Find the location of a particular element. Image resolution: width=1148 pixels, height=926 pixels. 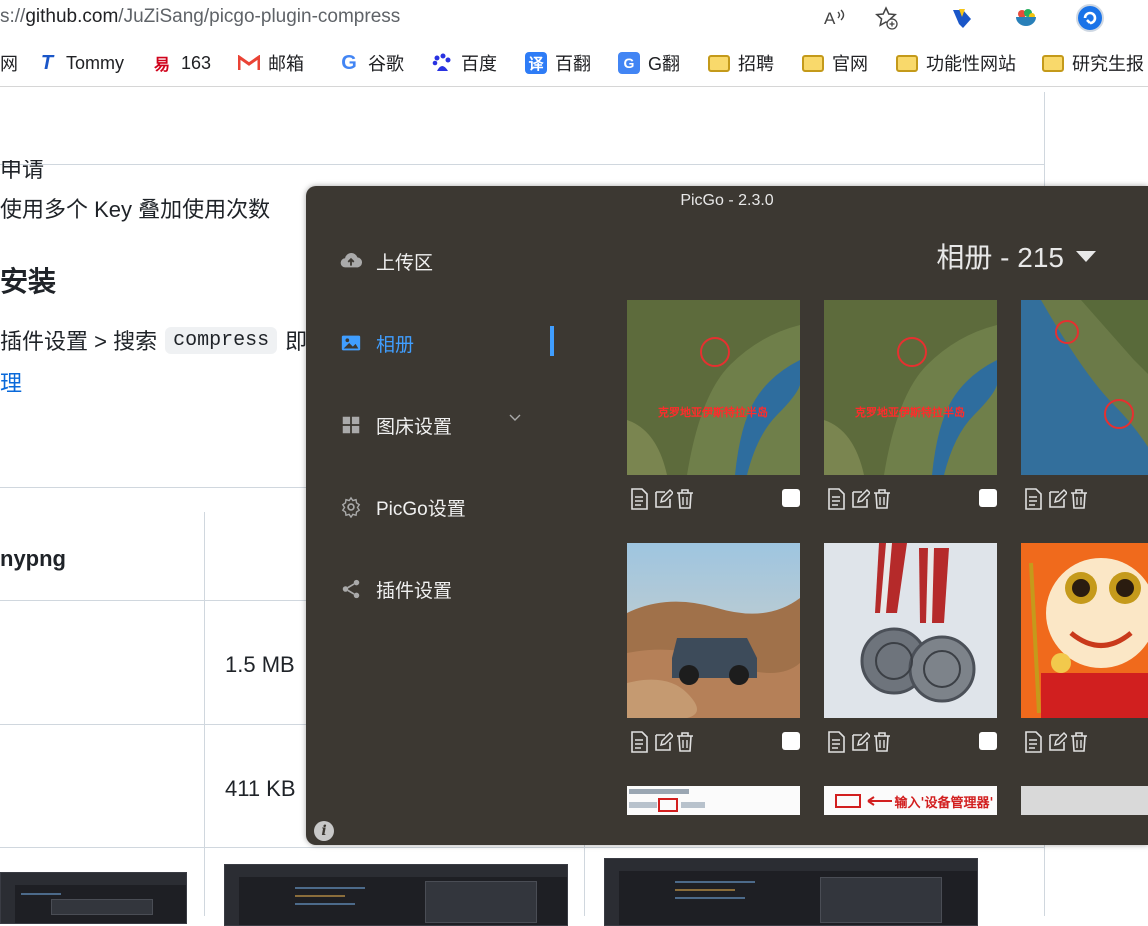

bookmark-label: 谷歌 is located at coordinates (386, 64).